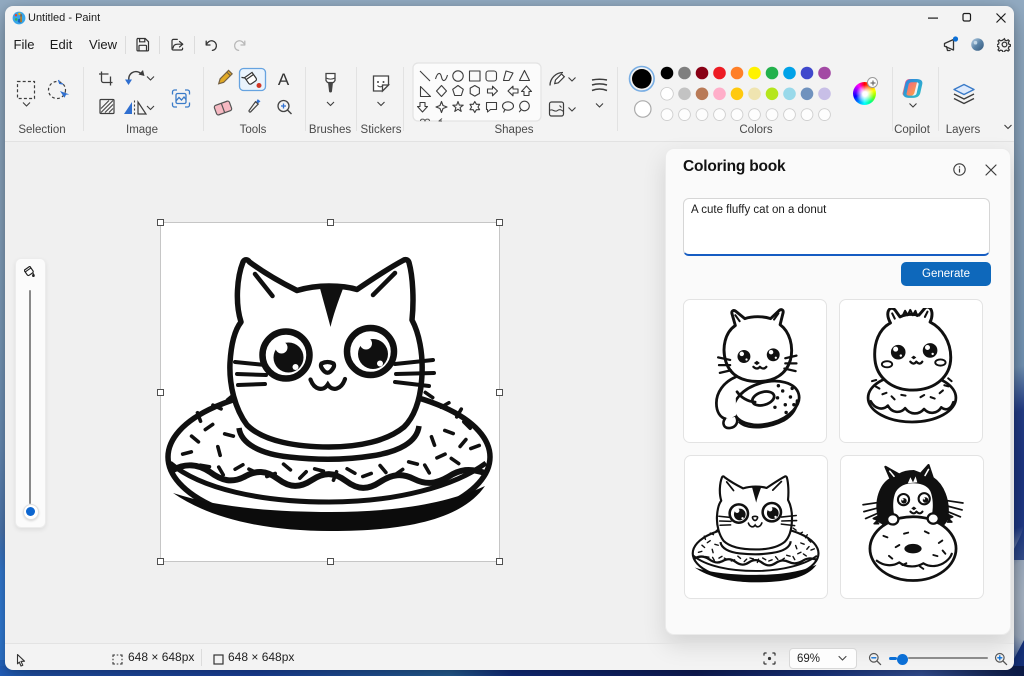 This screenshot has width=1024, height=676. Describe the element at coordinates (513, 130) in the screenshot. I see `svg-text: Shapes` at that location.